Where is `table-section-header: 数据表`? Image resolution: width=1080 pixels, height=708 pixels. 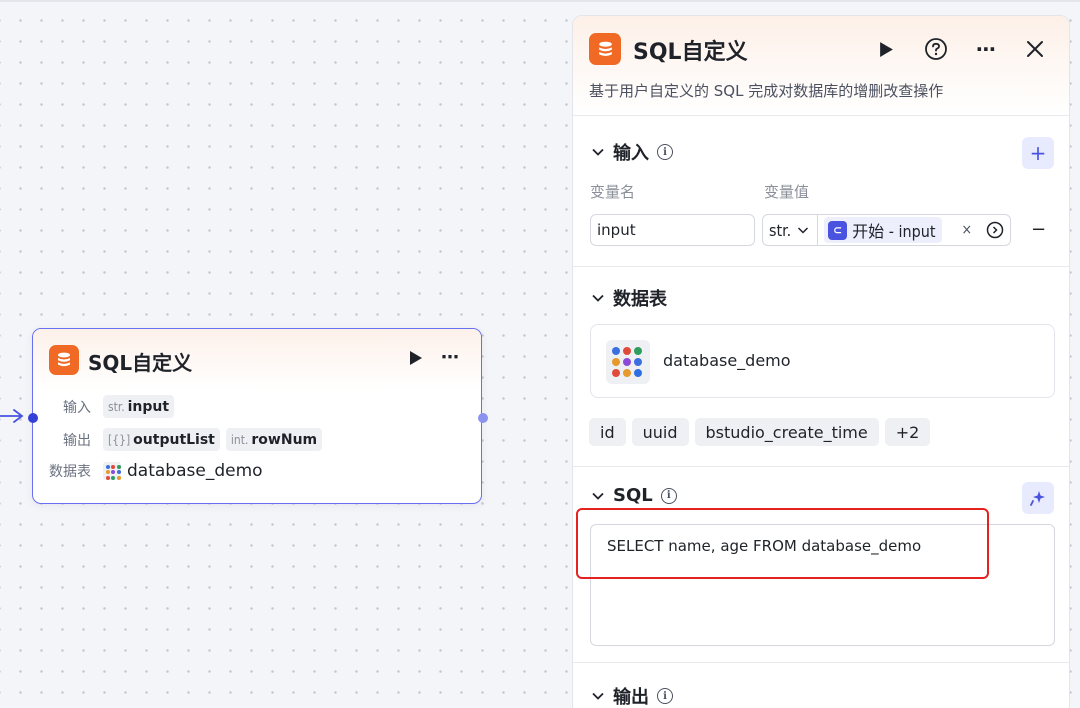 table-section-header: 数据表 is located at coordinates (629, 298).